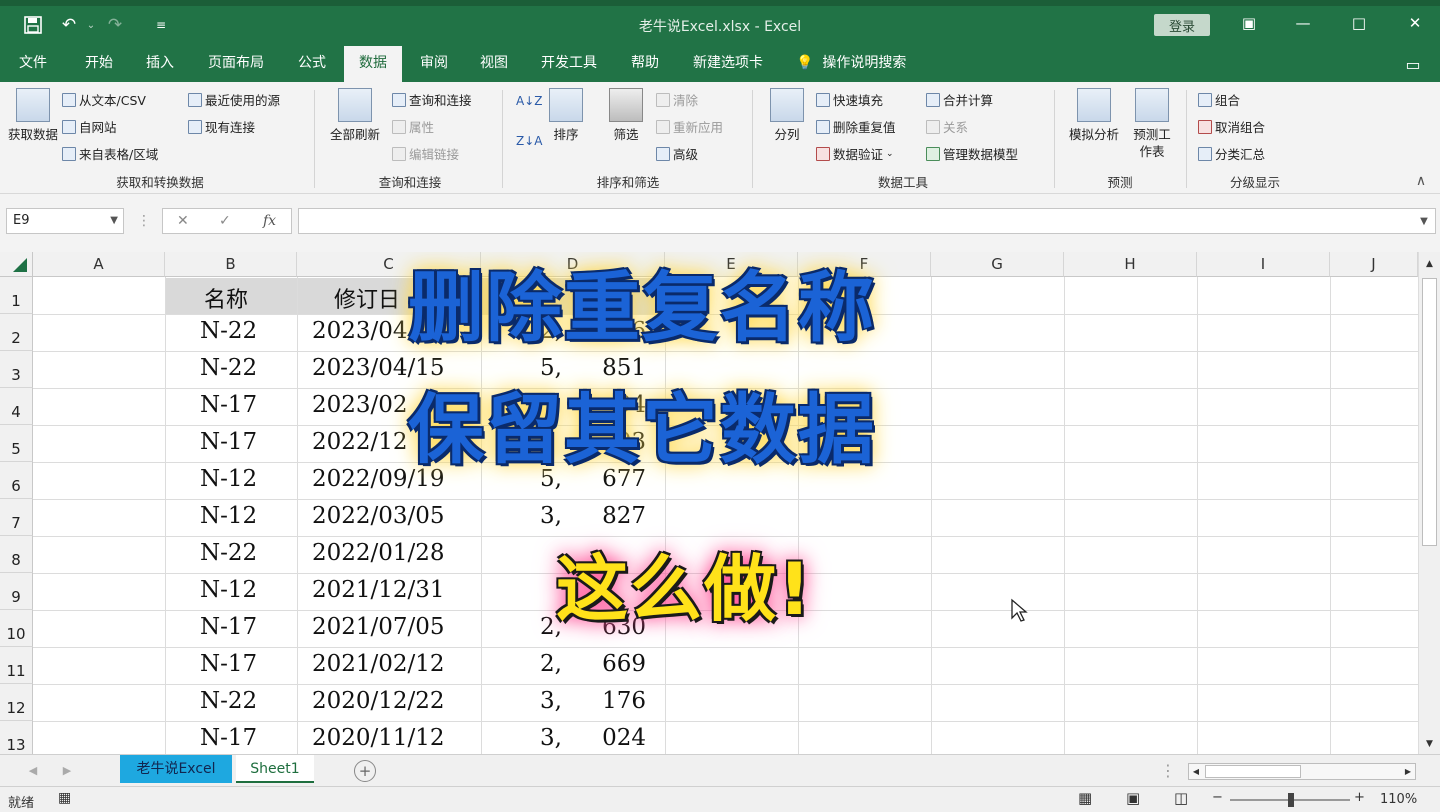  I want to click on tab-page-layout: 页面布局, so click(236, 64).